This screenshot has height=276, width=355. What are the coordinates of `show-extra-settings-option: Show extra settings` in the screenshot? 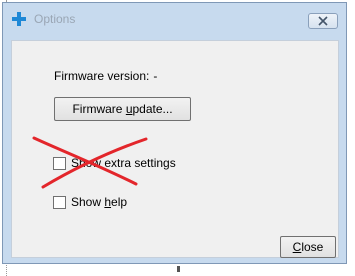 It's located at (114, 163).